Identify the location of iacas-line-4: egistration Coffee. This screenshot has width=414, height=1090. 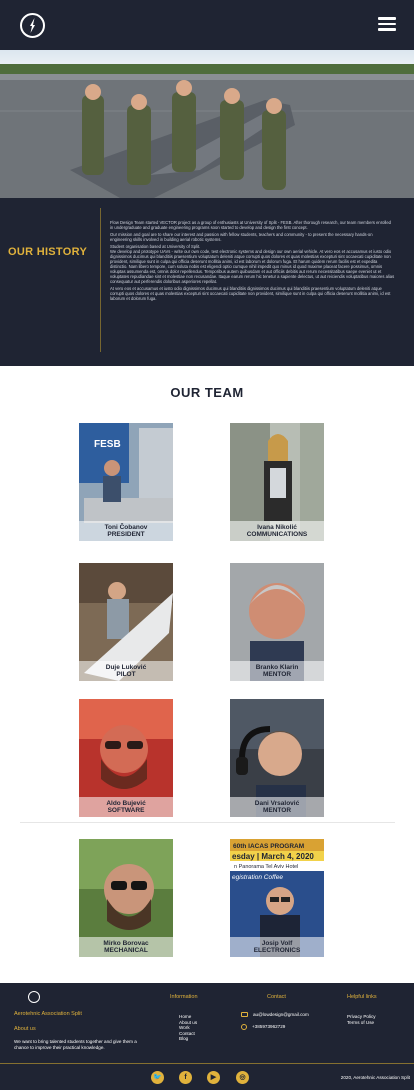
(257, 877).